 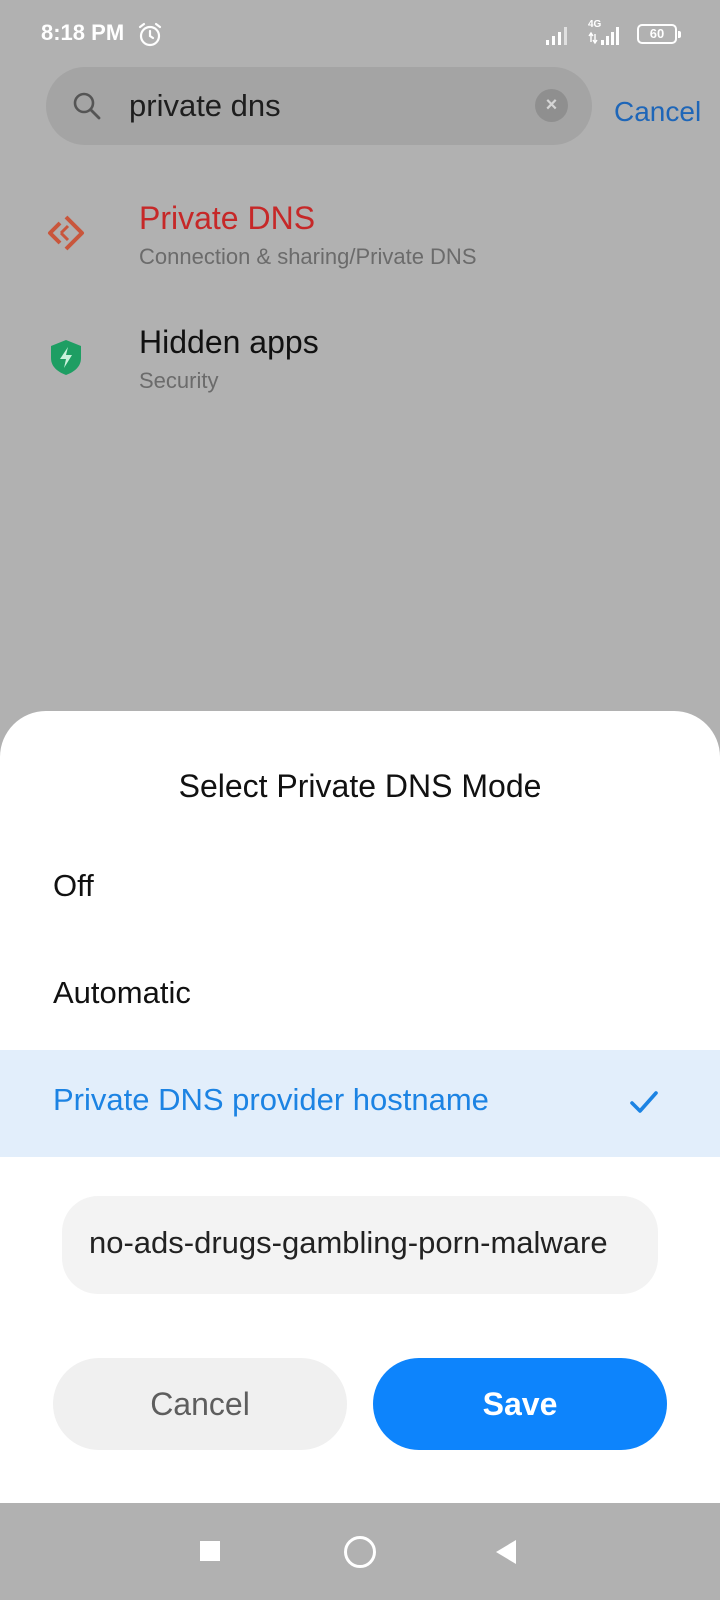 What do you see at coordinates (66, 233) in the screenshot?
I see `private-dns-icon` at bounding box center [66, 233].